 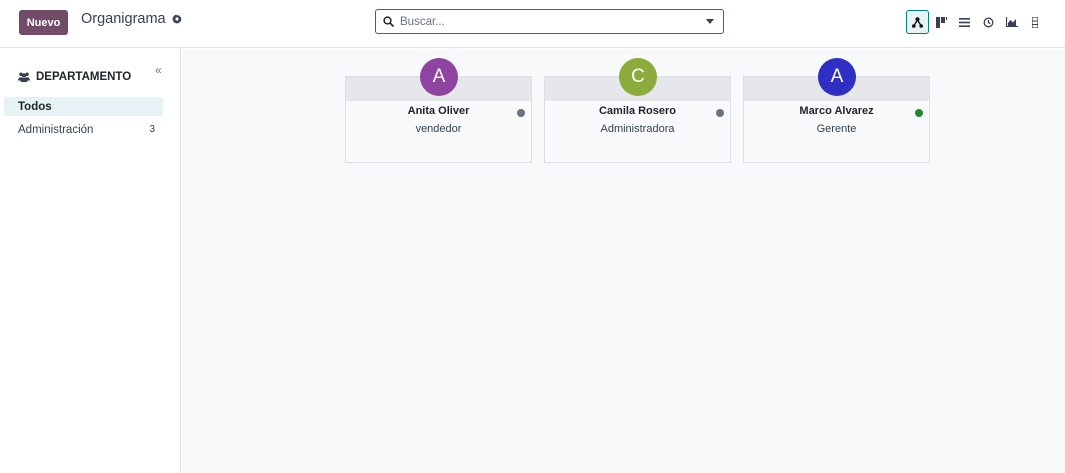 I want to click on hierarchy-icon, so click(x=917, y=22).